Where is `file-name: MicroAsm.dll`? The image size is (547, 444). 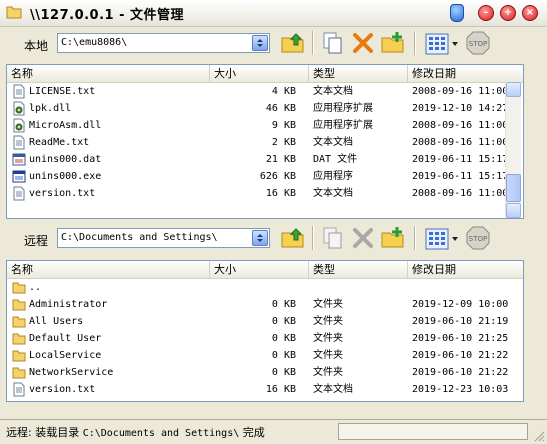 file-name: MicroAsm.dll is located at coordinates (65, 125).